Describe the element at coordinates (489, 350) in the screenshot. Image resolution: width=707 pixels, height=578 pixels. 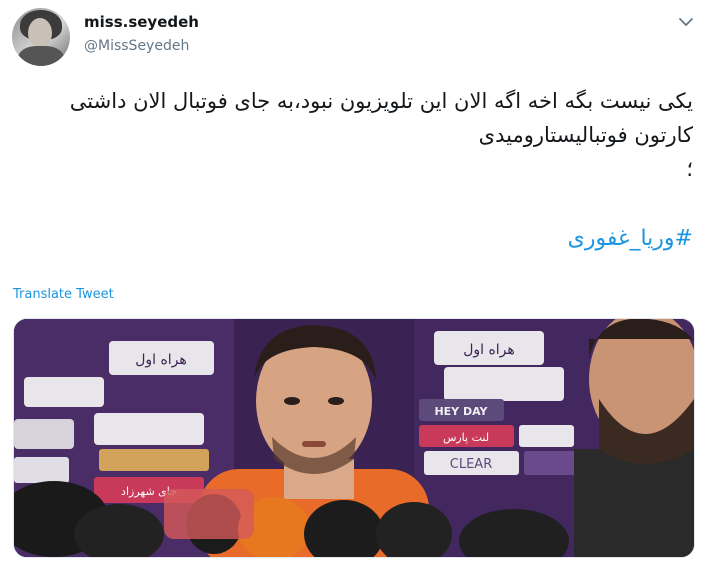
I see `banner-text-sponsor-1-right: هراه اول` at that location.